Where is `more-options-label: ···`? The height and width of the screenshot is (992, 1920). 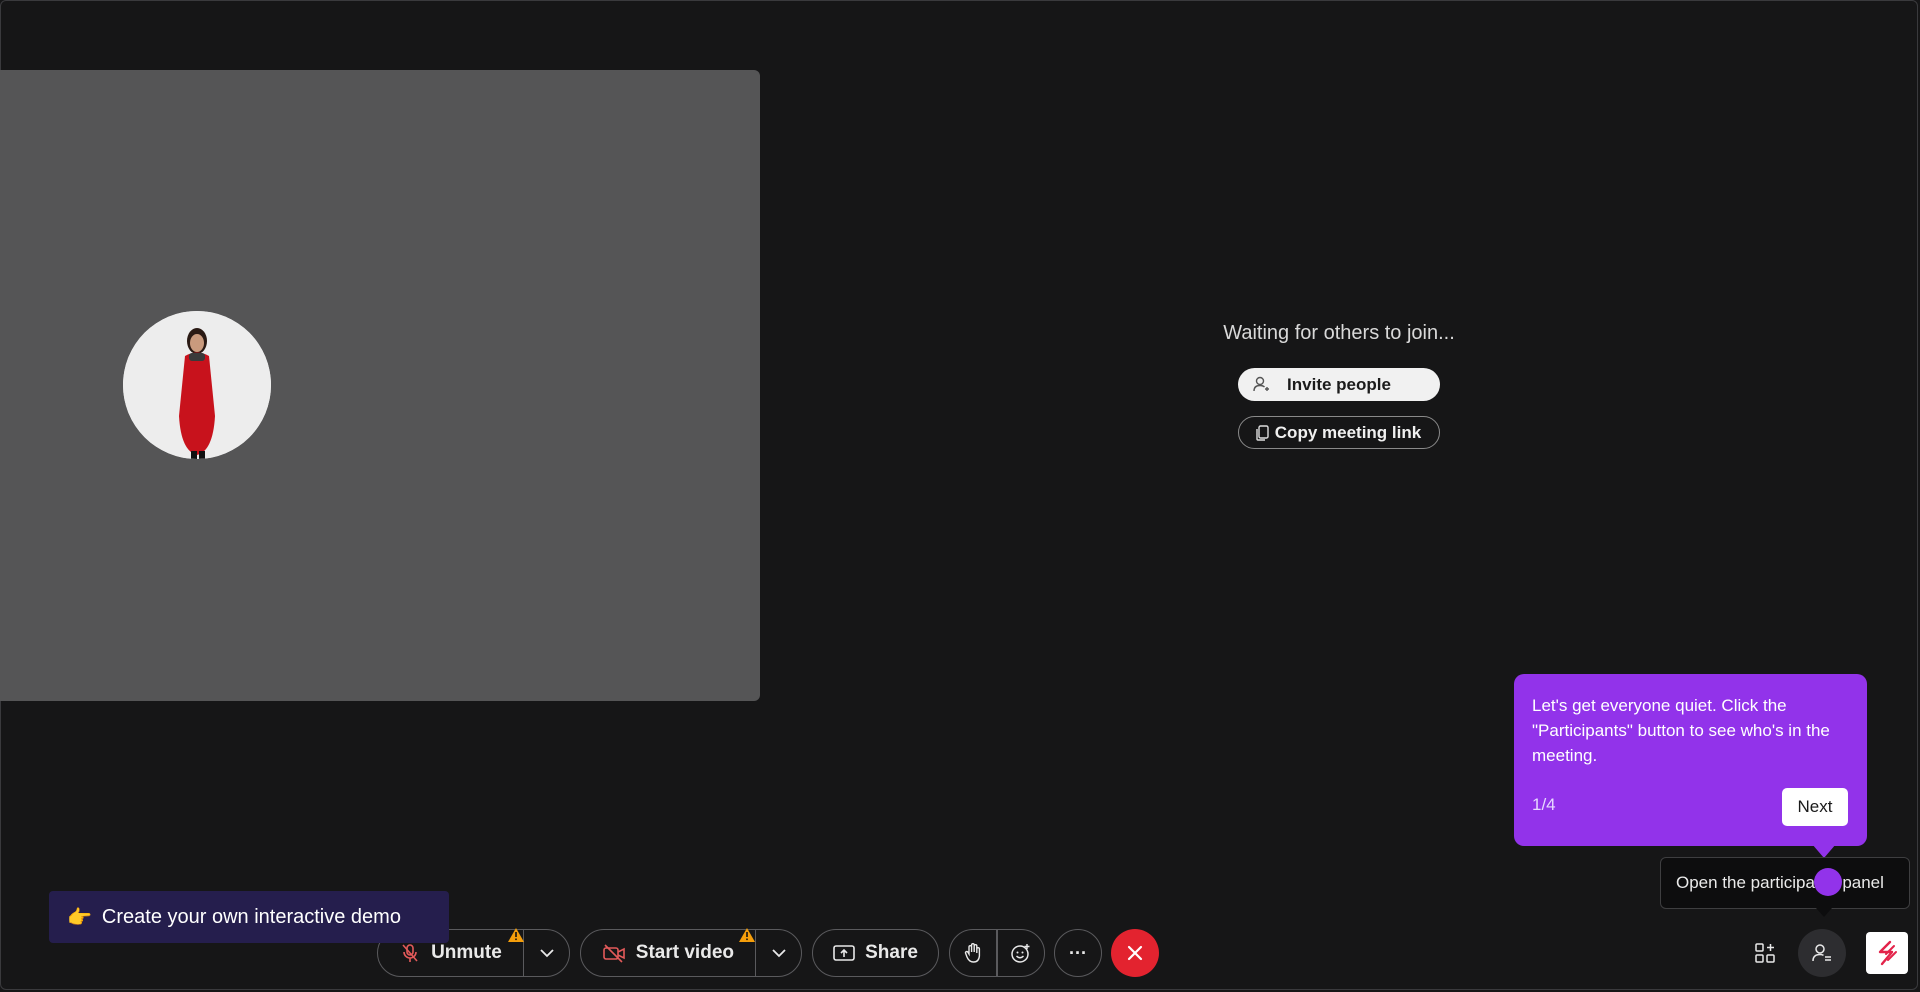 more-options-label: ··· is located at coordinates (1078, 952).